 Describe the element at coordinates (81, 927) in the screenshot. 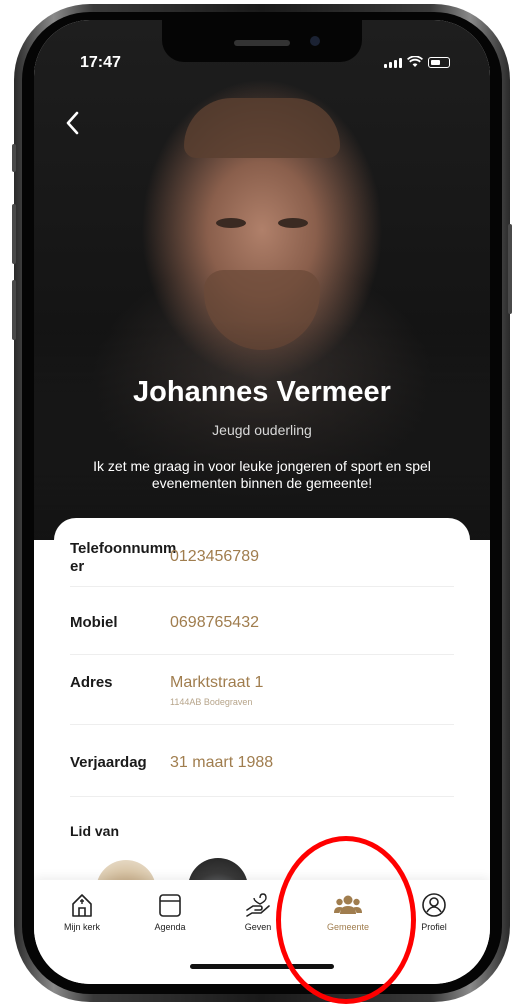

I see `tab-label: Mijn kerk` at that location.